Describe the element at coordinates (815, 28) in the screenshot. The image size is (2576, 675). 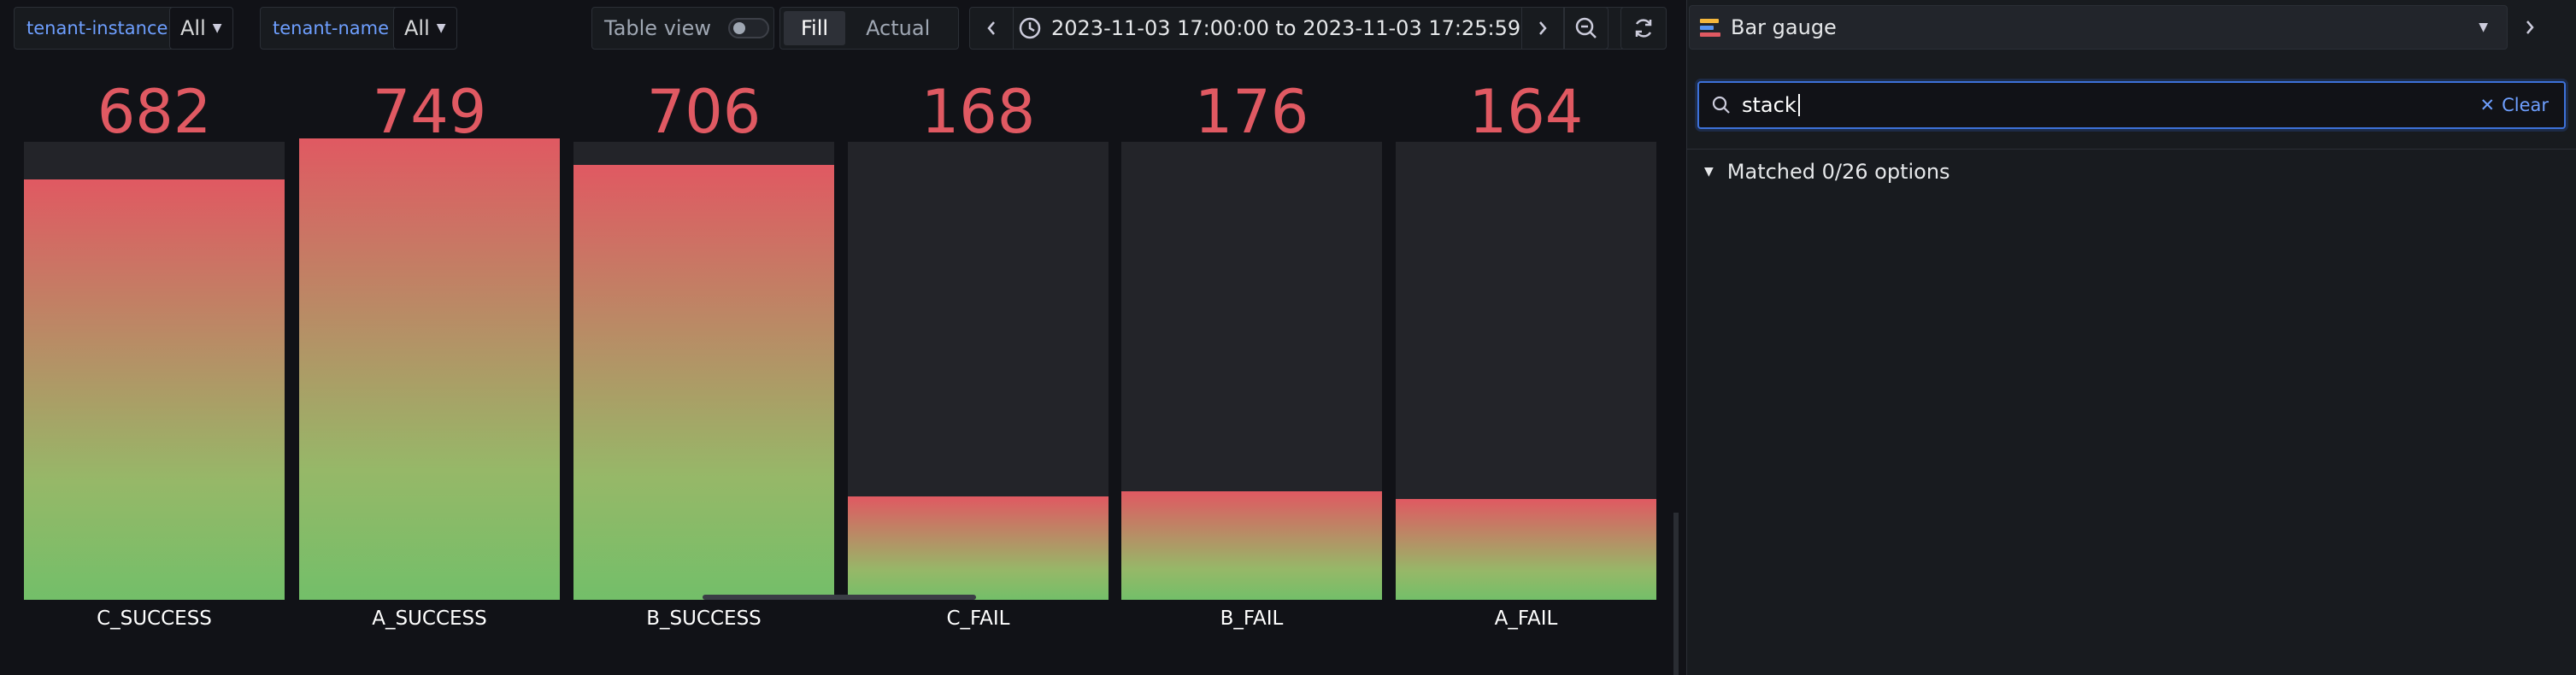
I see `fill-option: Fill` at that location.